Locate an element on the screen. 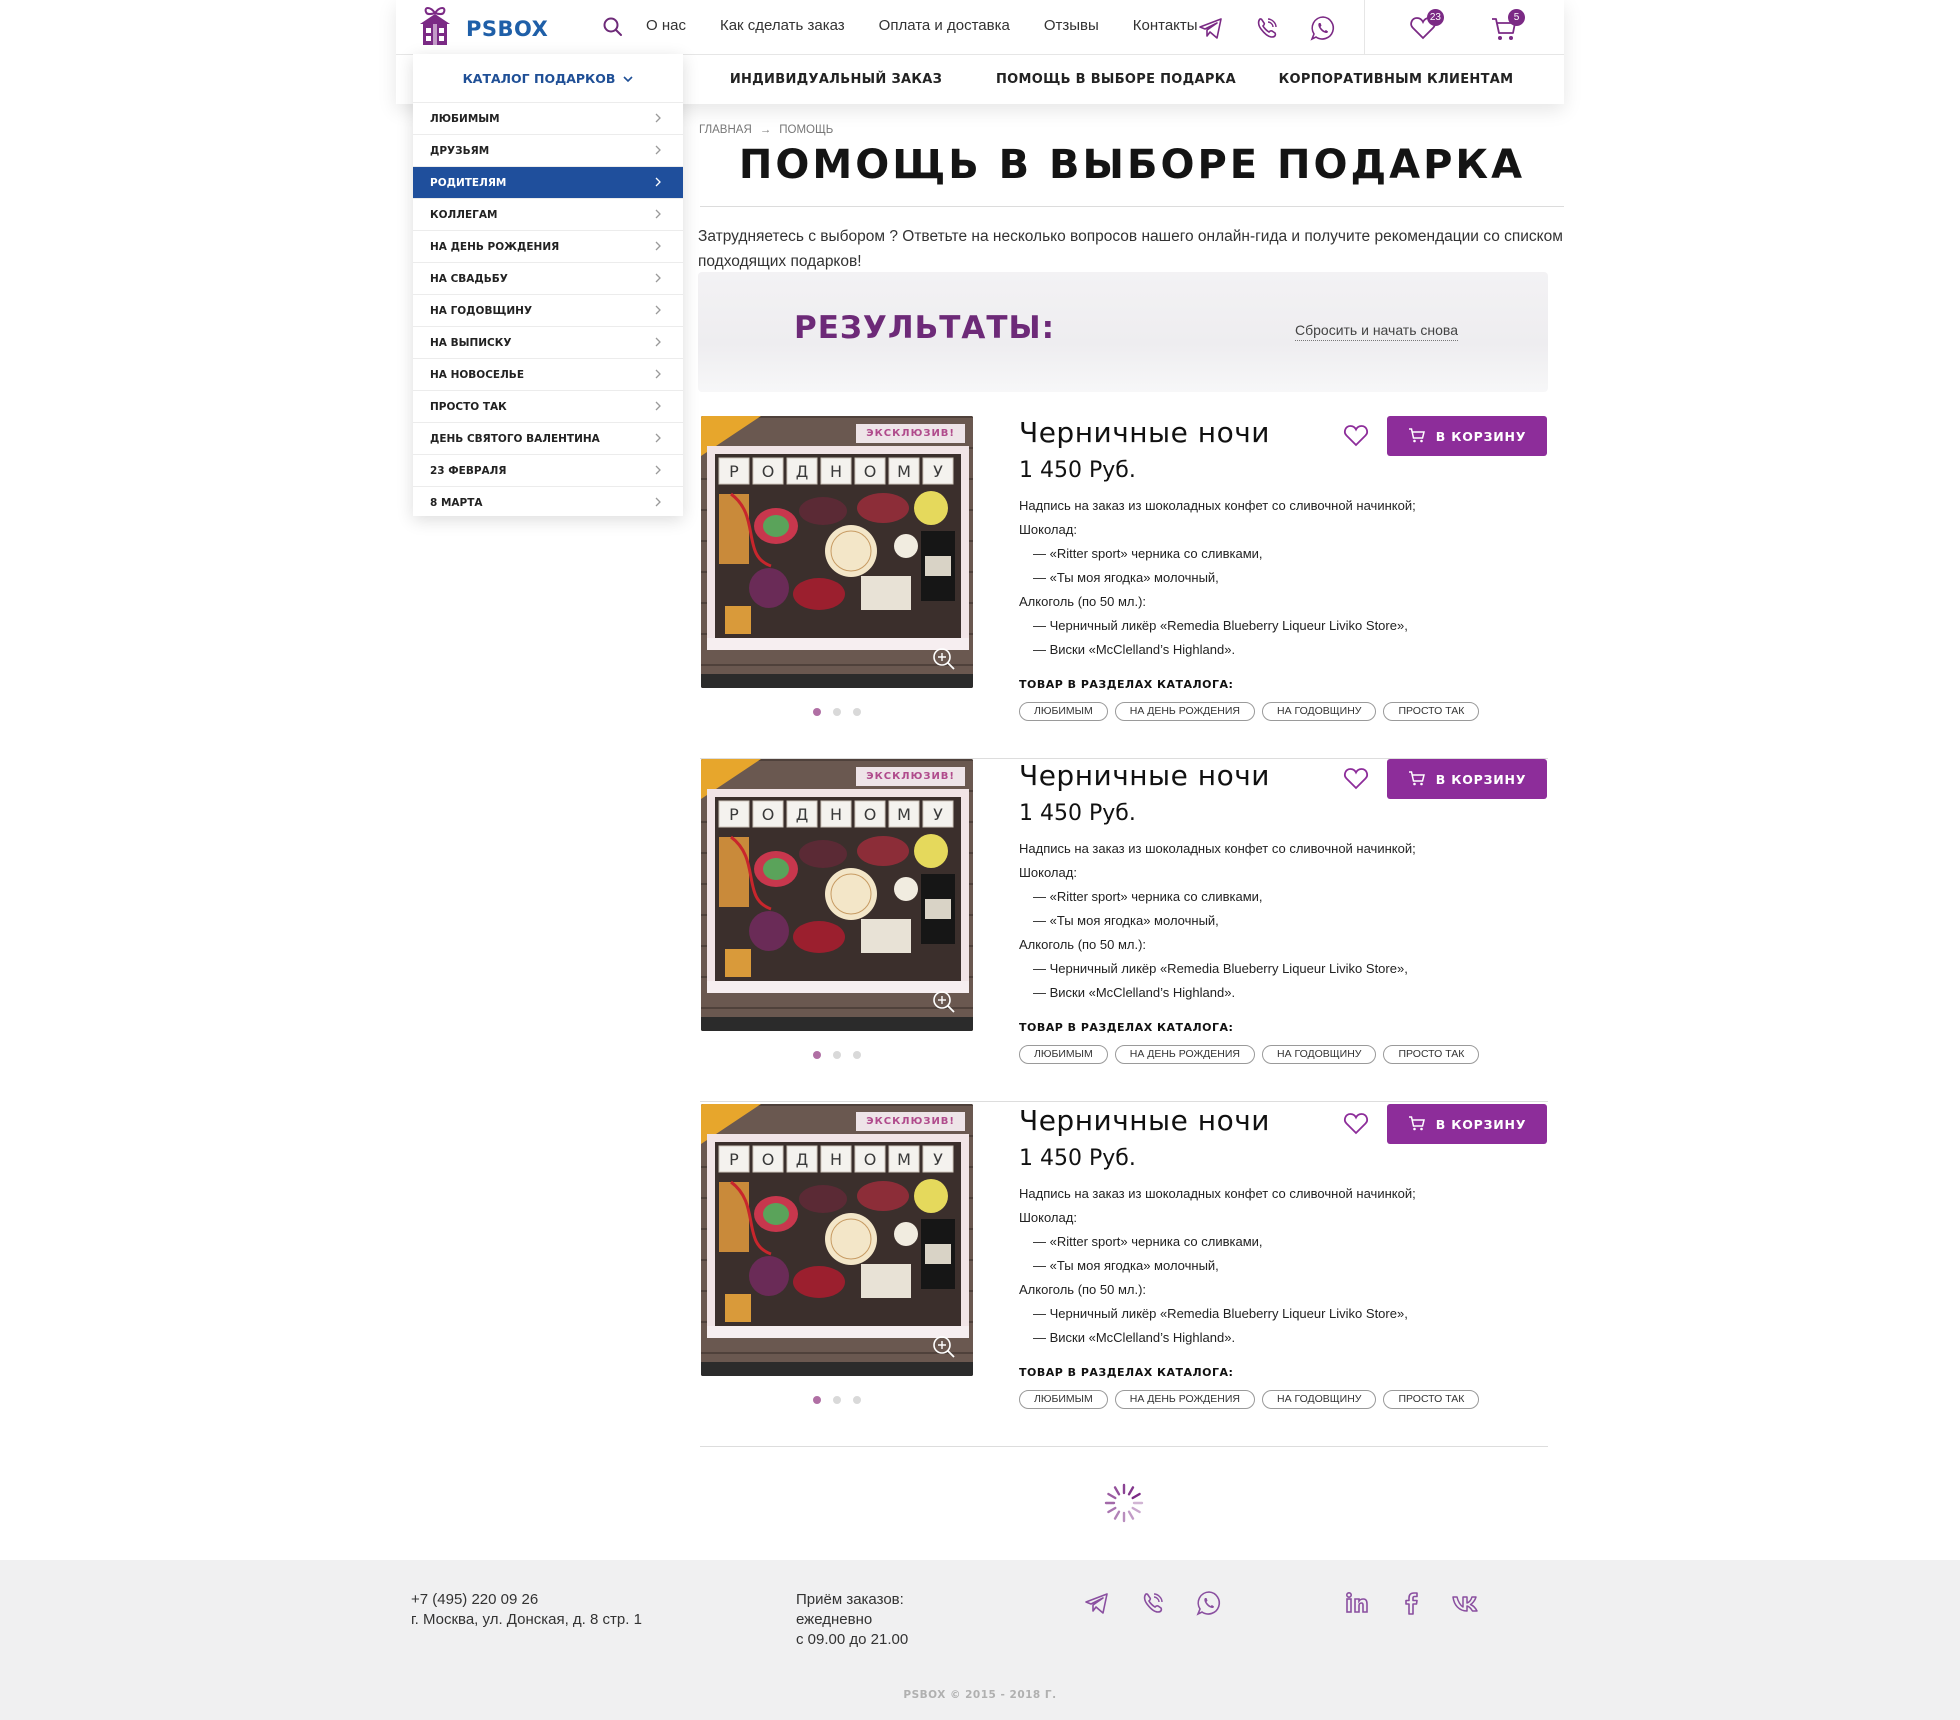 This screenshot has width=1960, height=1720. catalog-item: НА ДЕНЬ РОЖДЕНИЯ is located at coordinates (548, 246).